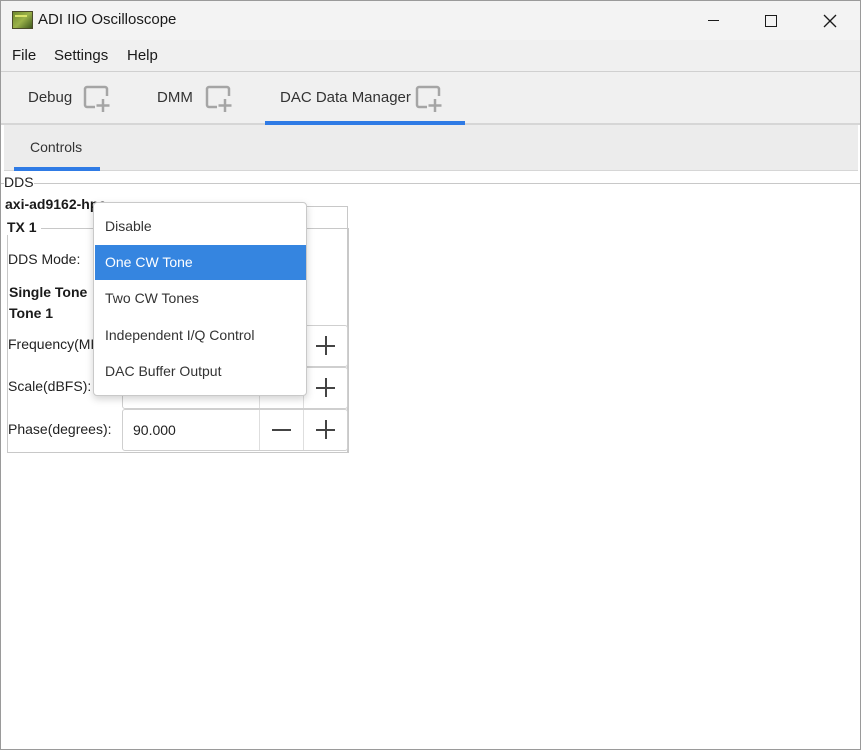  I want to click on dds-section-label: DDS, so click(19, 182).